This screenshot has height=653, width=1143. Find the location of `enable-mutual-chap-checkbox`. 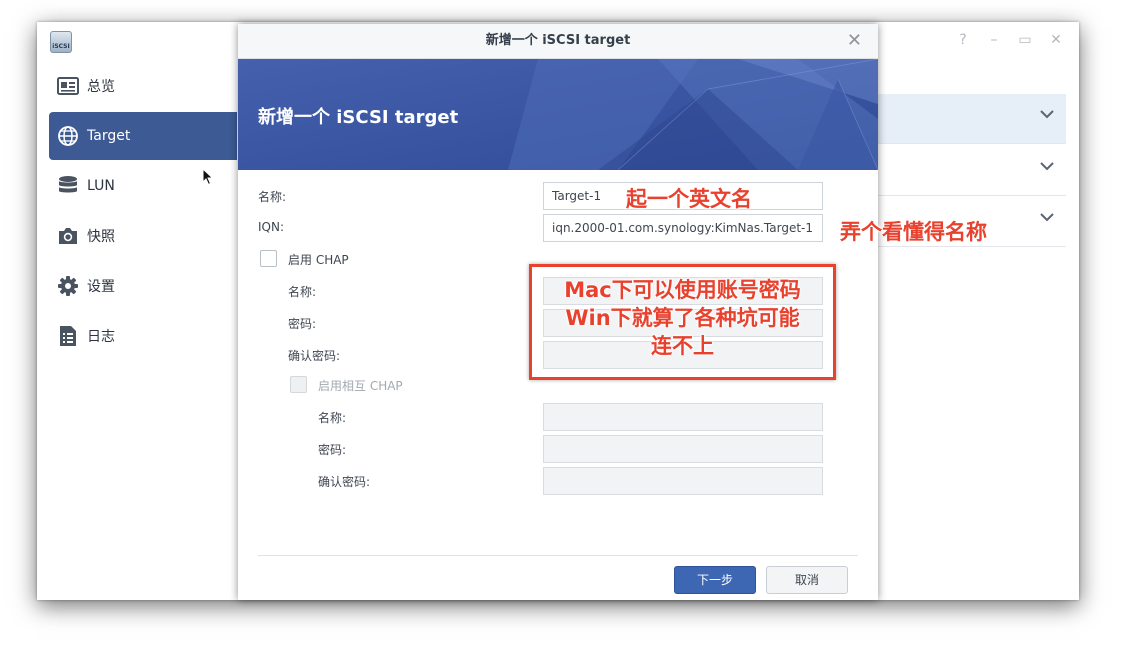

enable-mutual-chap-checkbox is located at coordinates (298, 384).